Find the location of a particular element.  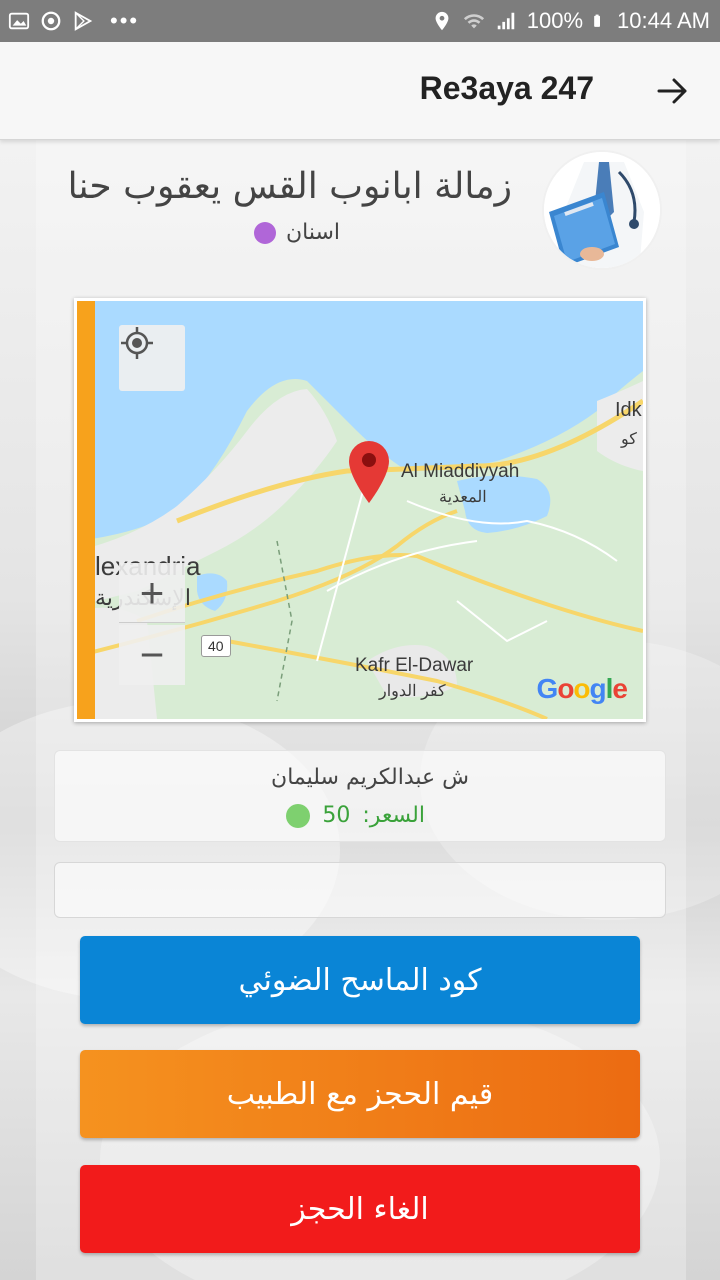

google-logo: Google is located at coordinates (582, 688).